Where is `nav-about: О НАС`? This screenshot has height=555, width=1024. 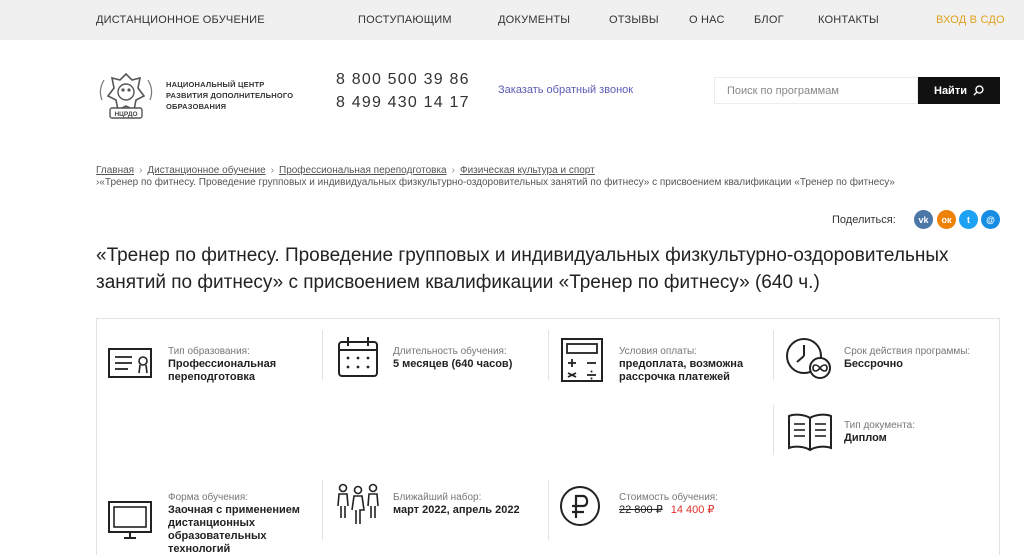
nav-about: О НАС is located at coordinates (707, 20).